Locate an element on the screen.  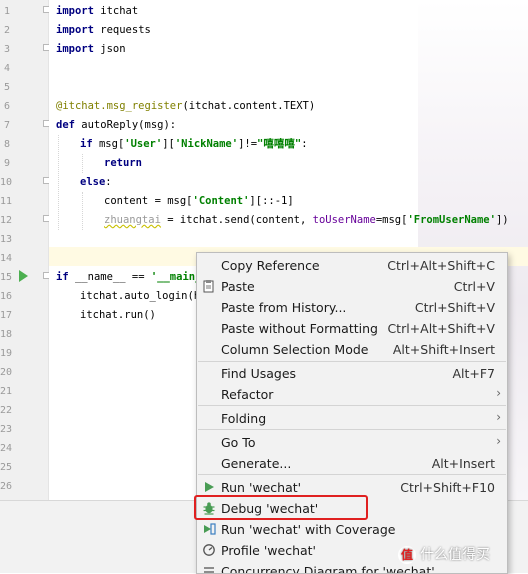
line-number: 1 is located at coordinates (6, 11).